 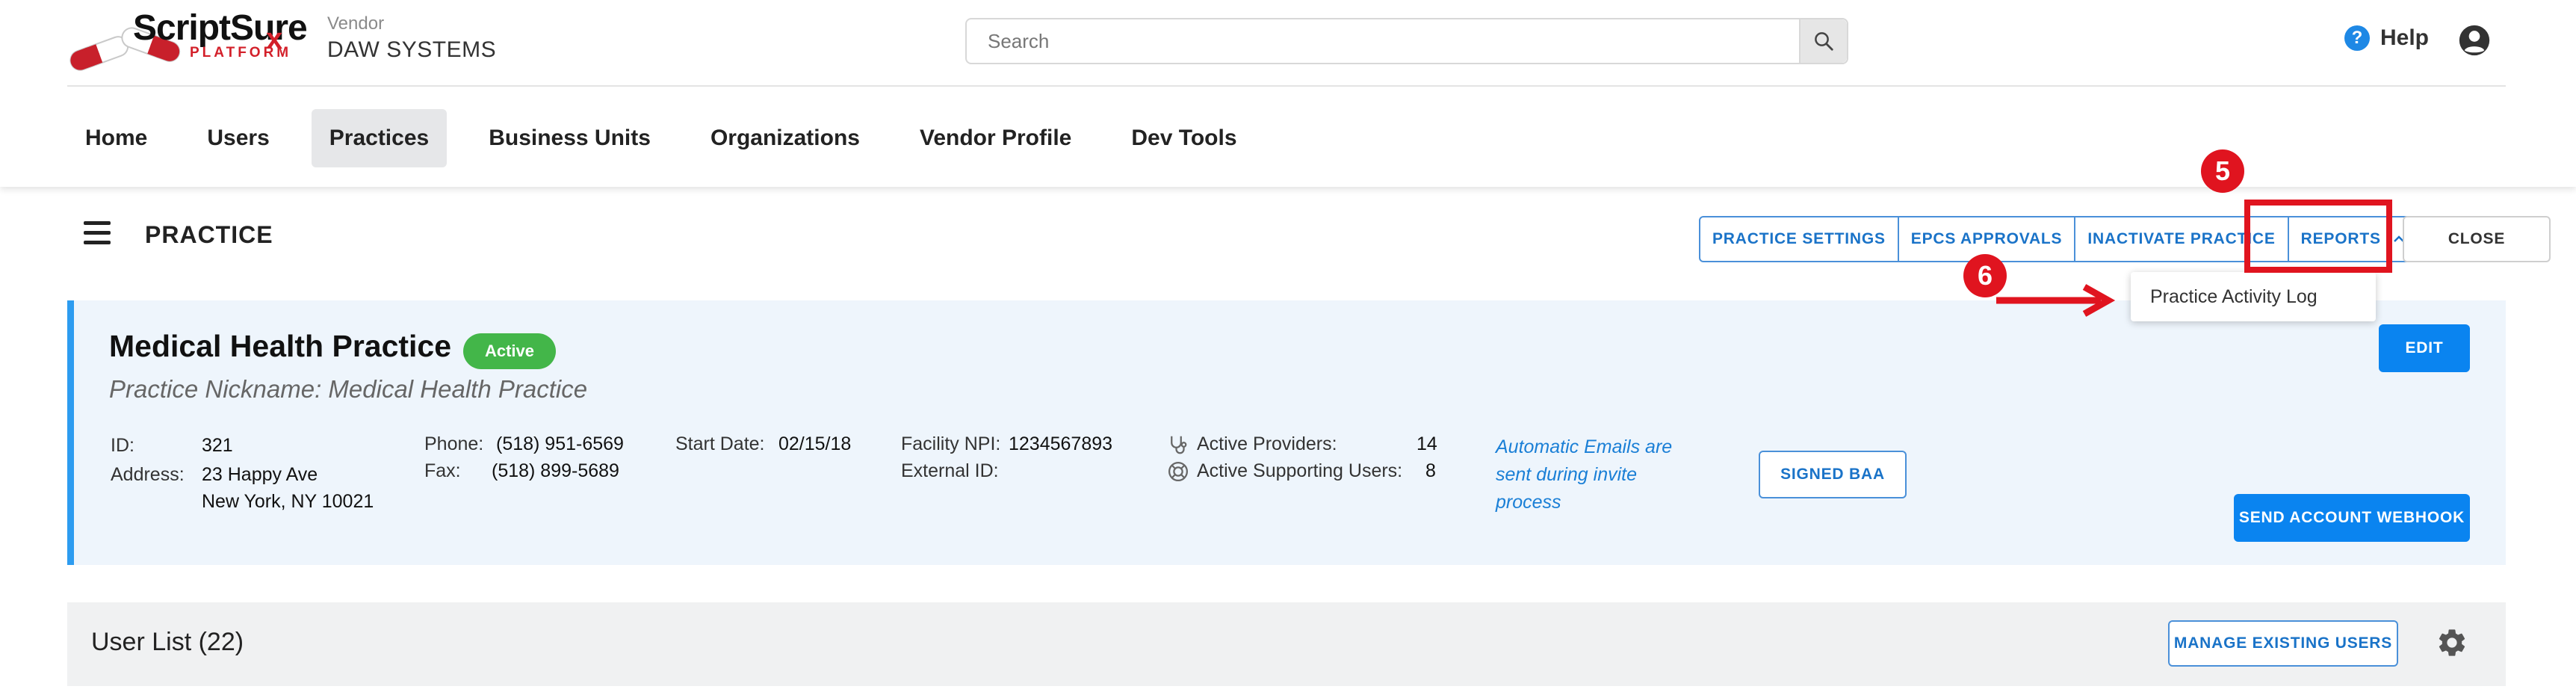 I want to click on search-box, so click(x=1406, y=41).